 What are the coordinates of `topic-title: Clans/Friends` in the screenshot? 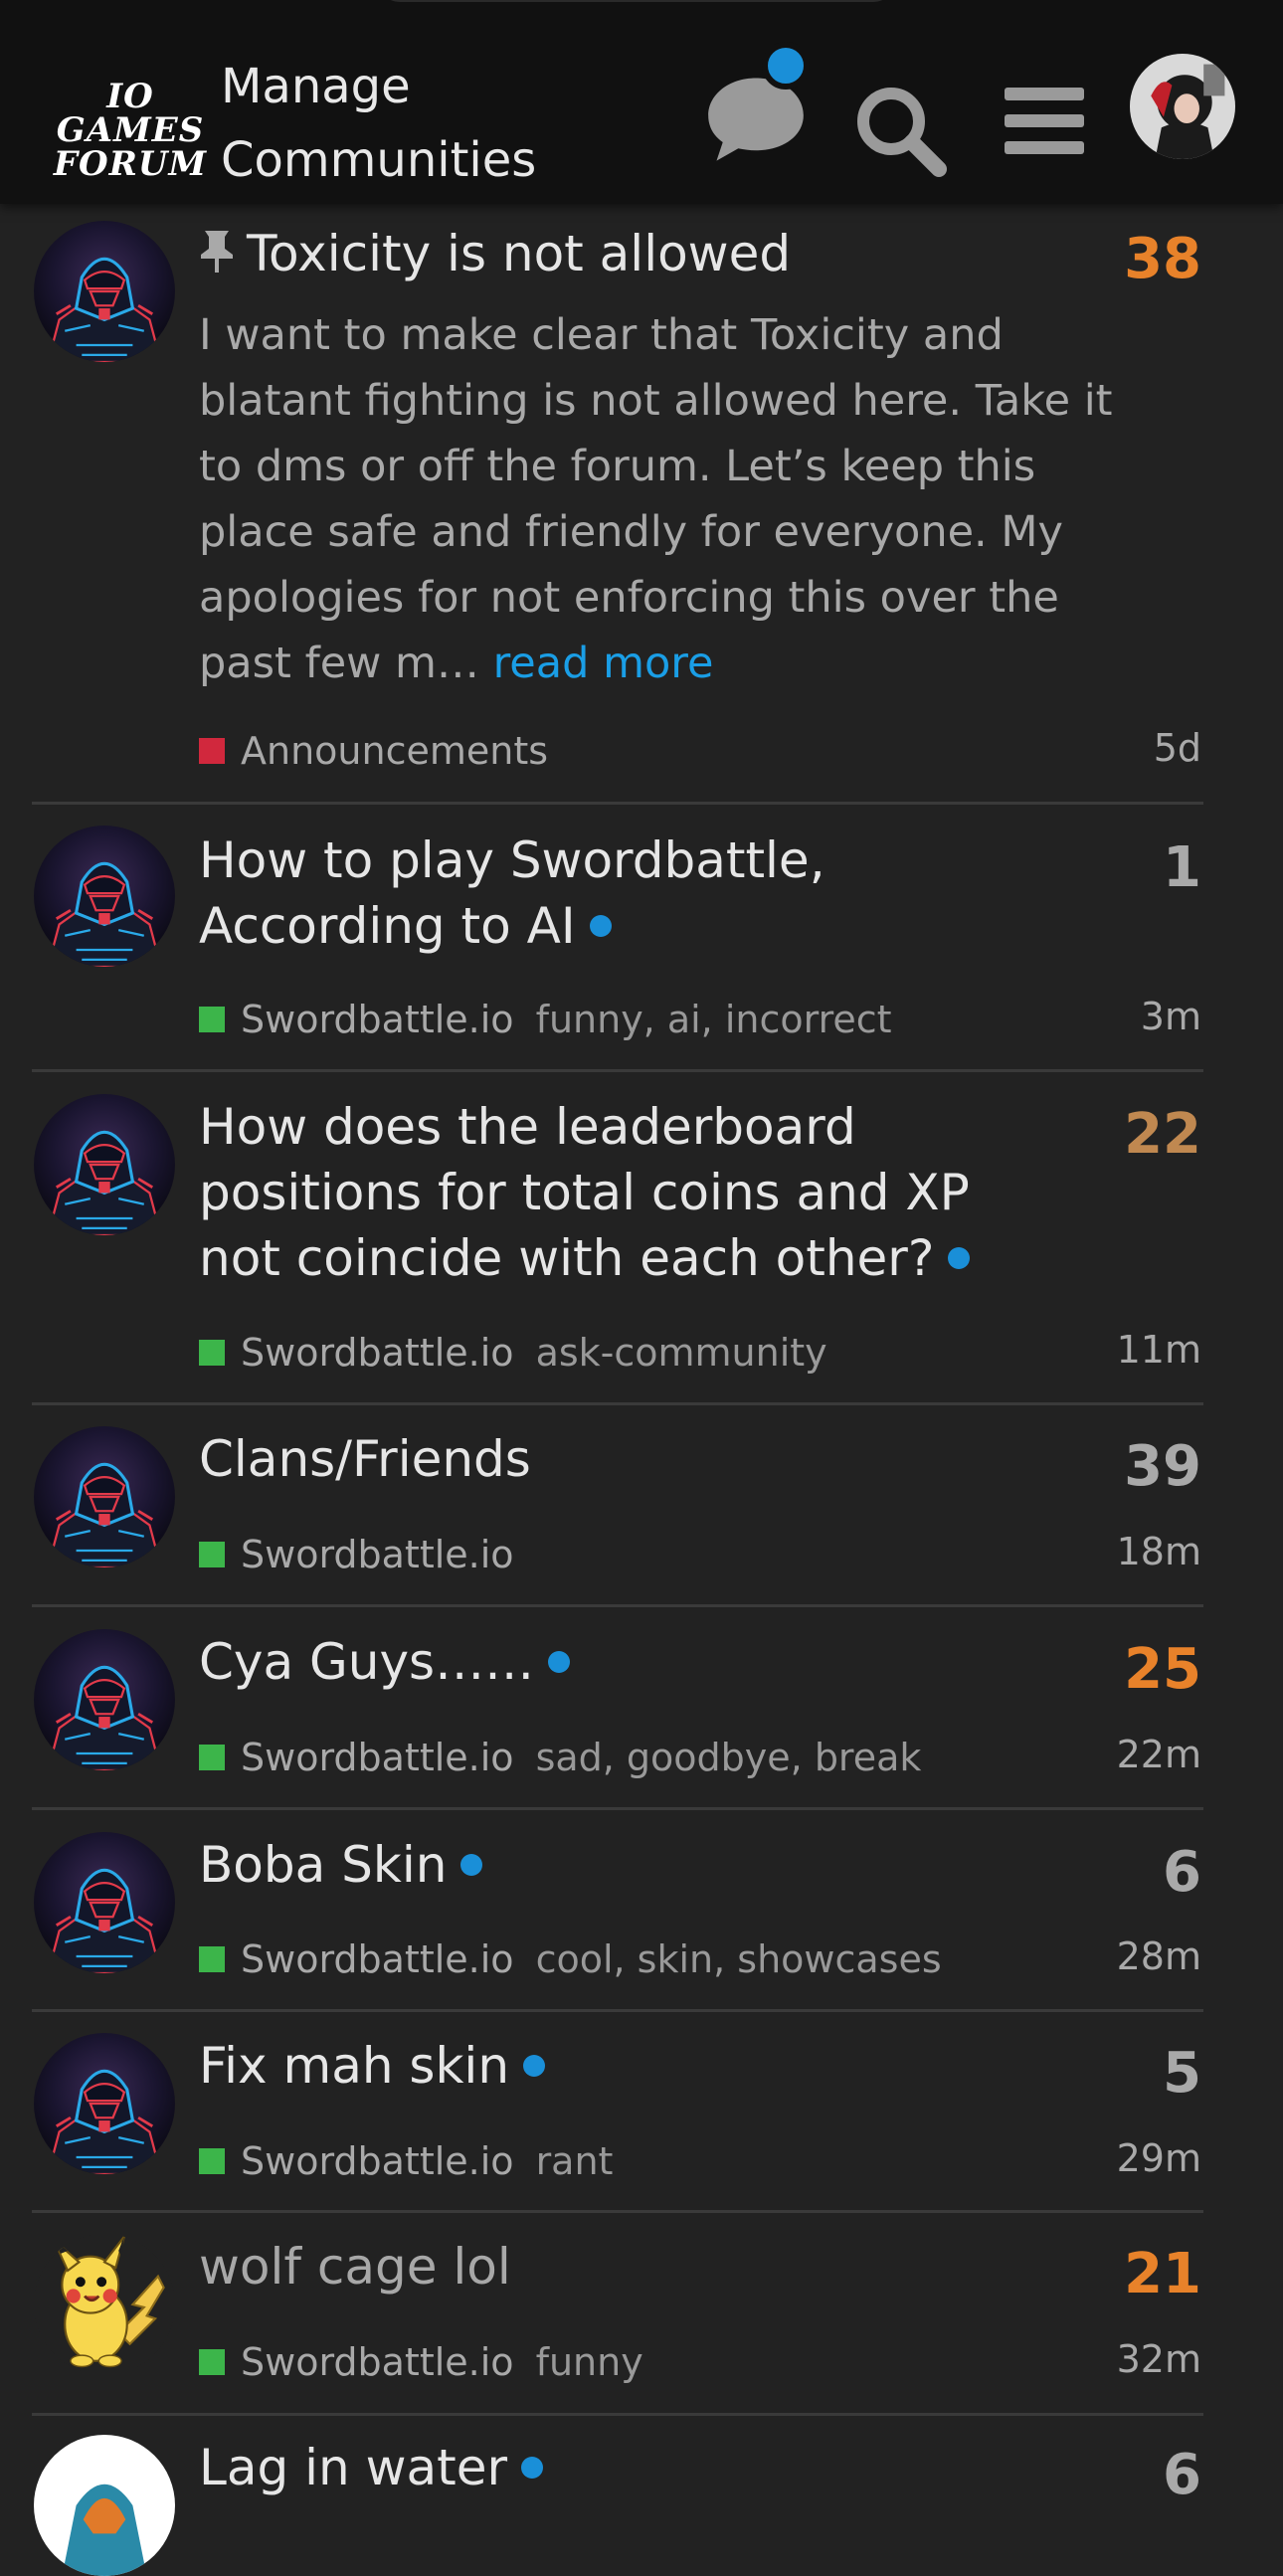 It's located at (636, 1459).